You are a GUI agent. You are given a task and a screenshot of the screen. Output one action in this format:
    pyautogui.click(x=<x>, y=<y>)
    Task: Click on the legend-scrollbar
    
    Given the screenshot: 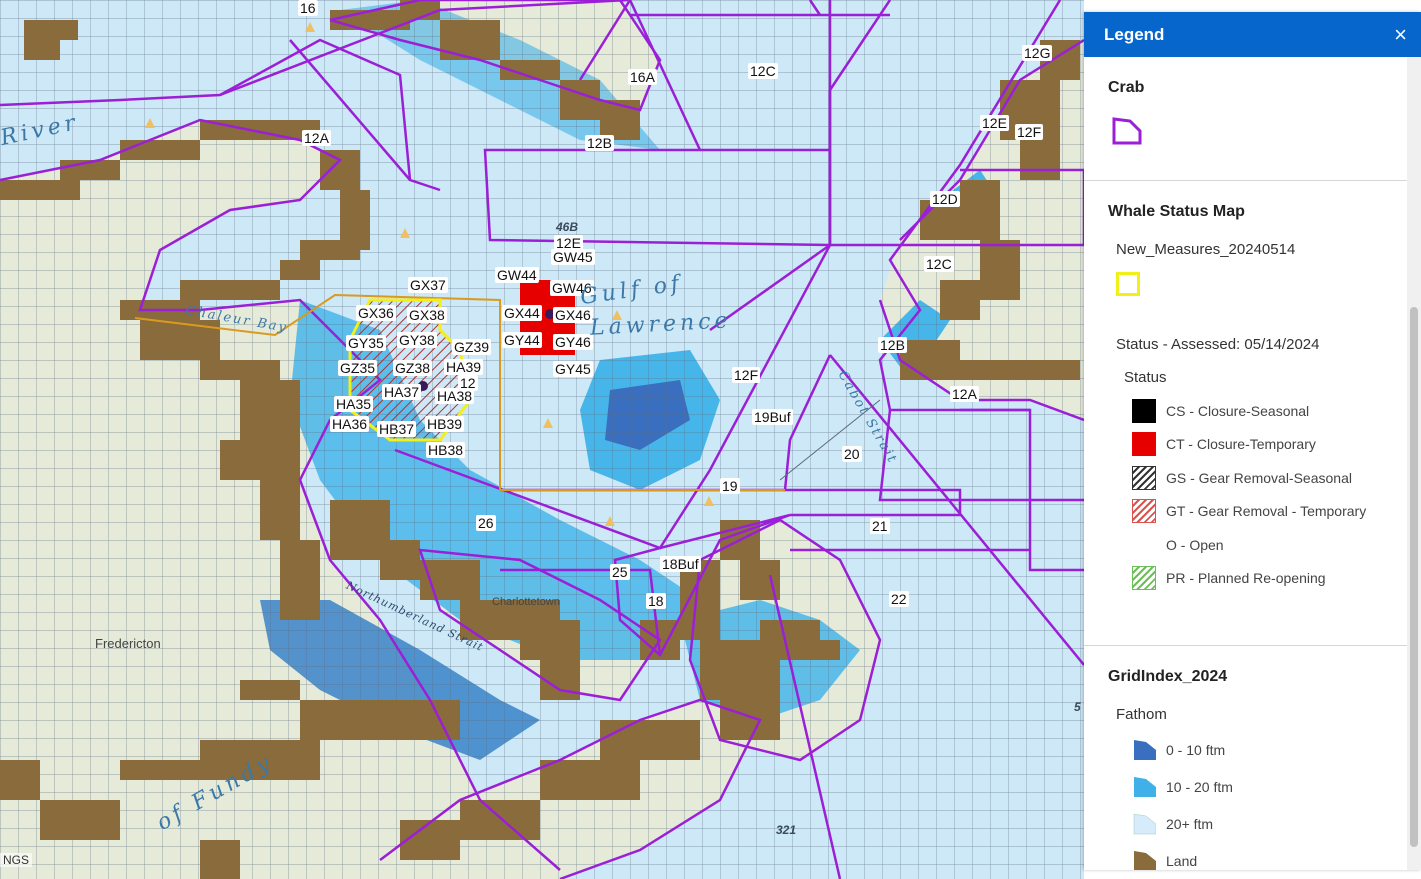 What is the action you would take?
    pyautogui.click(x=1414, y=463)
    